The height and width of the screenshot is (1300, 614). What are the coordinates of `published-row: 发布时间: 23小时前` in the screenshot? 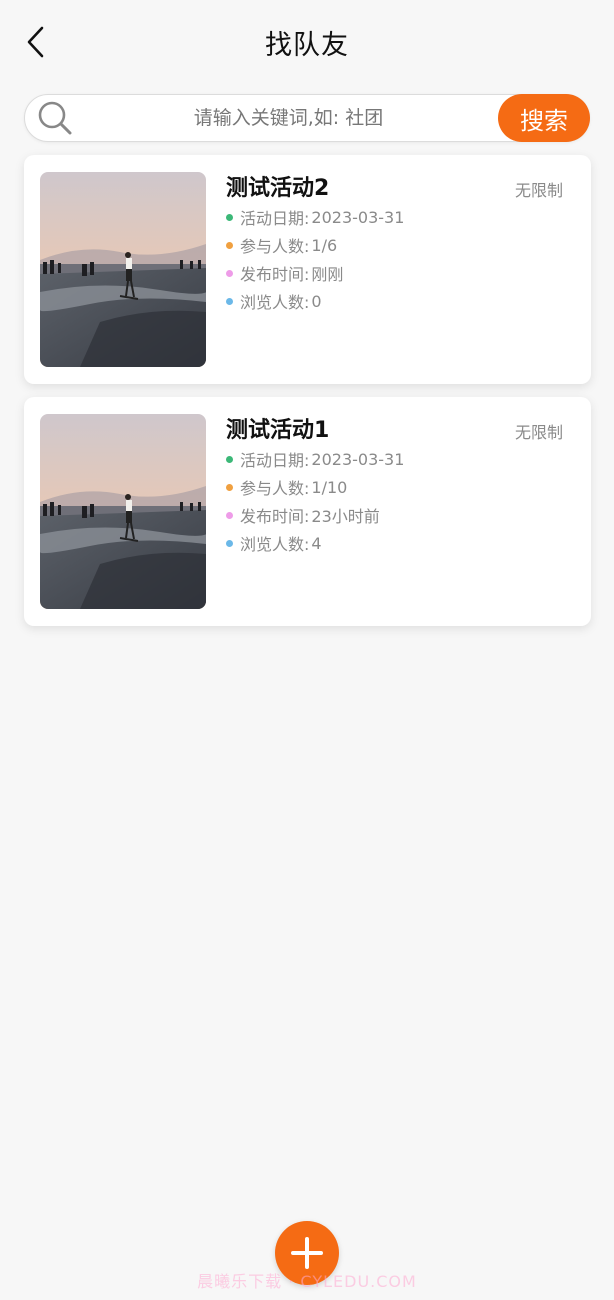 It's located at (303, 515).